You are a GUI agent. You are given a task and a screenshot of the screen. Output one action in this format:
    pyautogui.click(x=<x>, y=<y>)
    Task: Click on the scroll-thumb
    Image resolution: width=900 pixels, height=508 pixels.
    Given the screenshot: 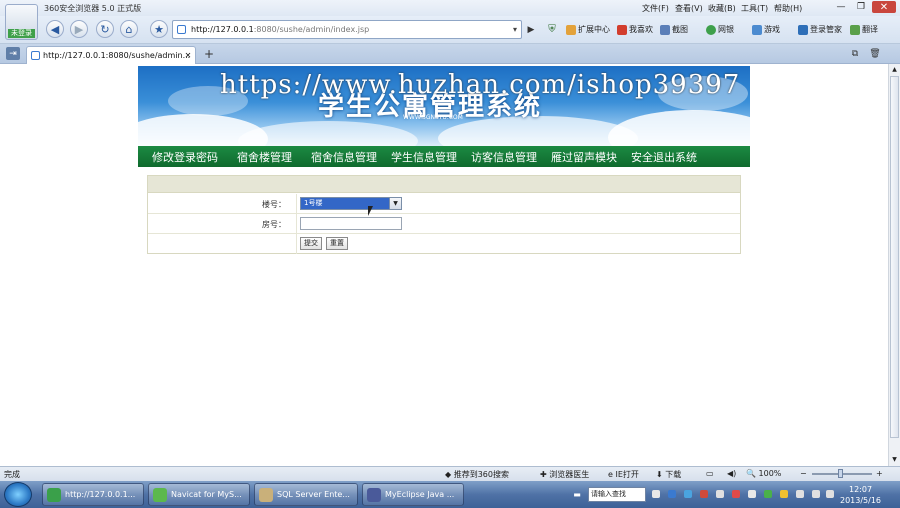 What is the action you would take?
    pyautogui.click(x=894, y=257)
    